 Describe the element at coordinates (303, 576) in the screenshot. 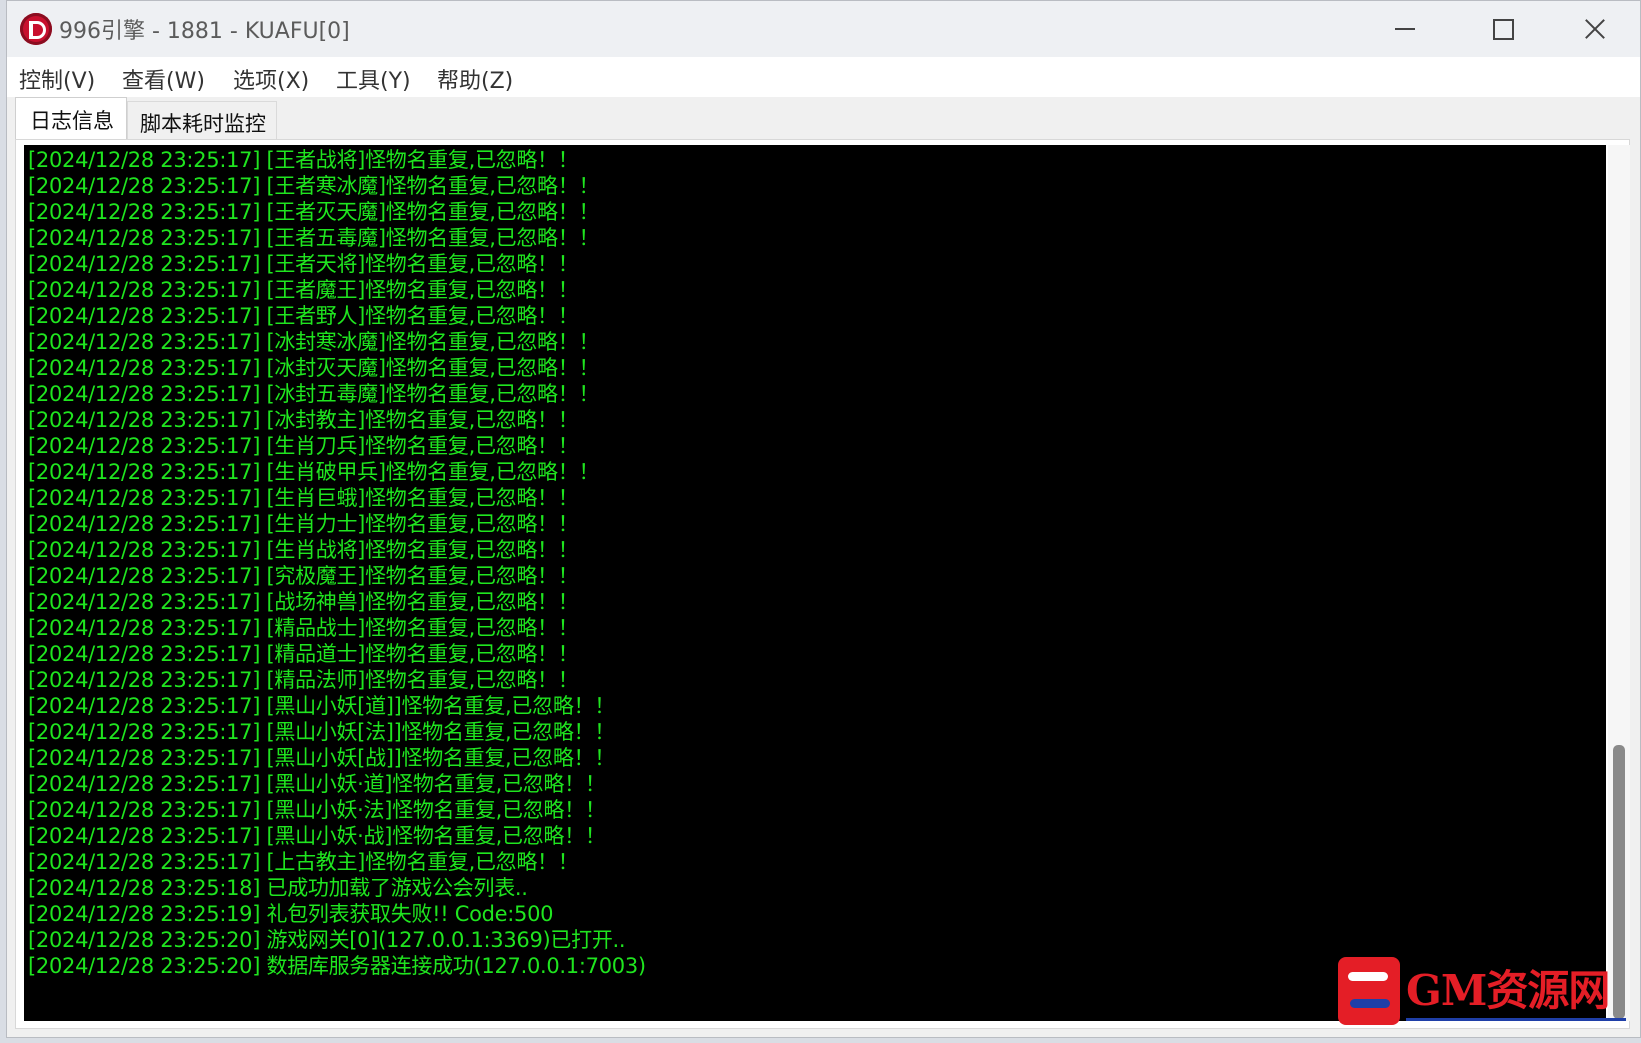

I see `log-line: [2024/12/28 23:25:17] [究极魔王]怪物名重复,已忽略！！` at that location.